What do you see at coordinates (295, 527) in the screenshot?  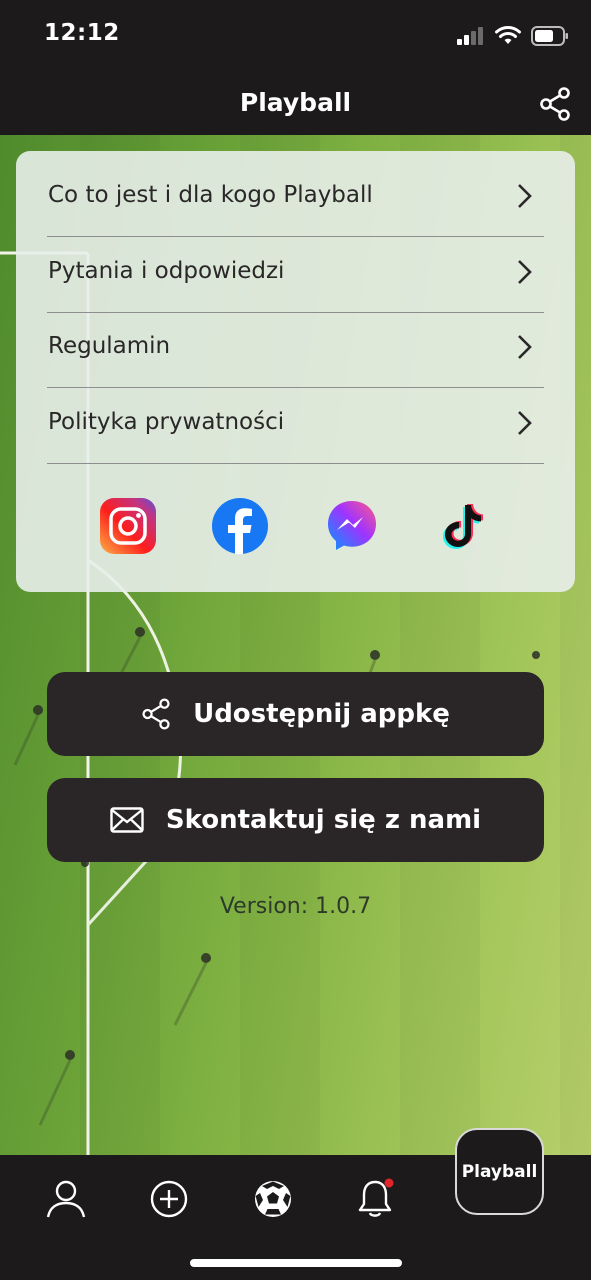 I see `social-links` at bounding box center [295, 527].